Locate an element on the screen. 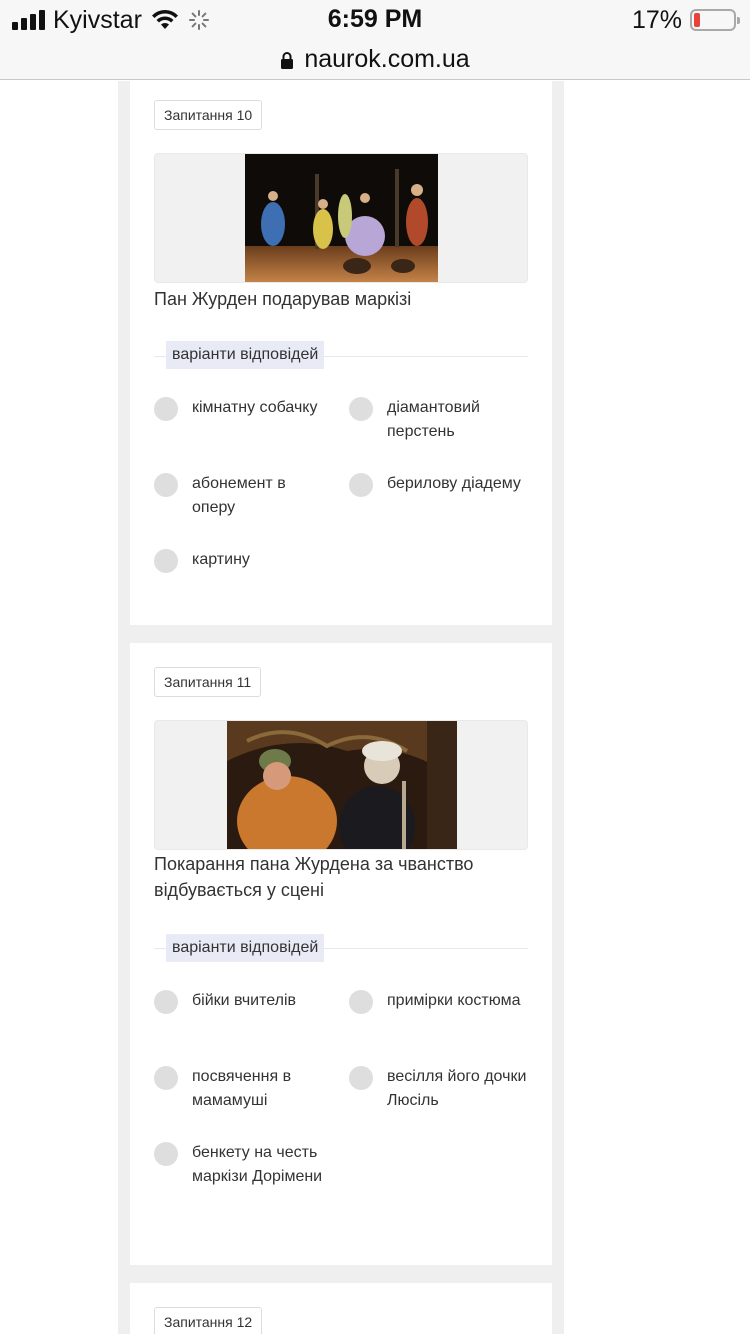 The image size is (750, 1334). answer-option: примірки костюма is located at coordinates (438, 1001).